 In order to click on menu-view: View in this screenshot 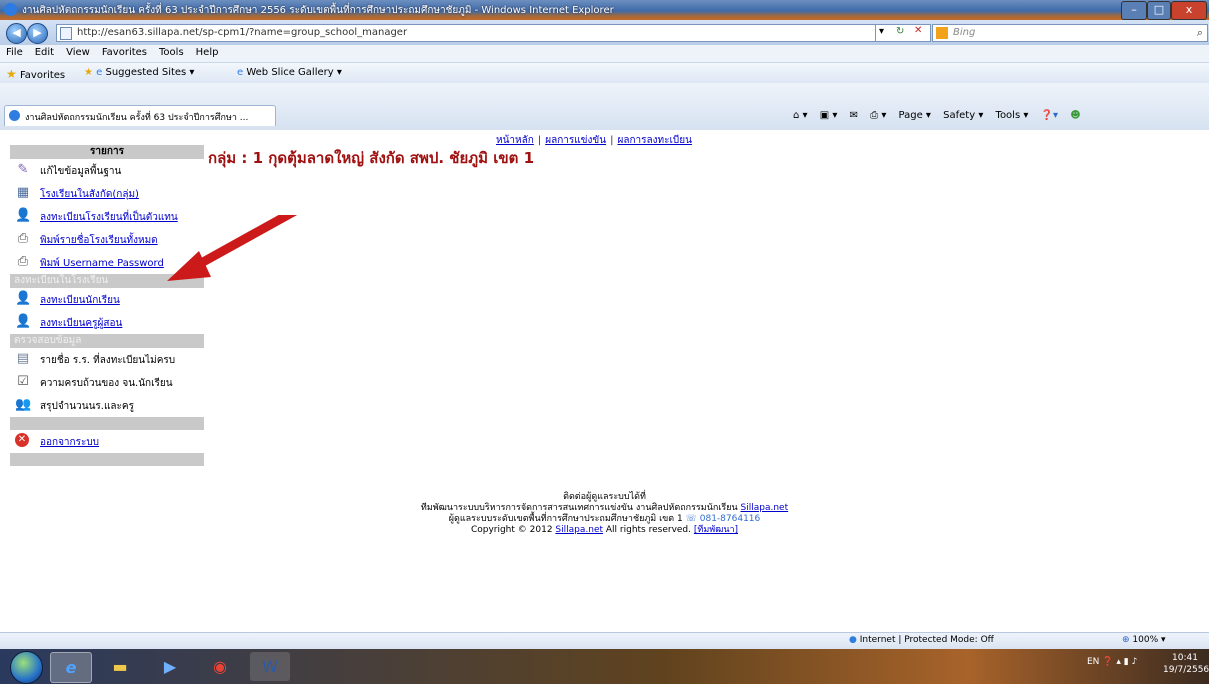, I will do `click(78, 51)`.